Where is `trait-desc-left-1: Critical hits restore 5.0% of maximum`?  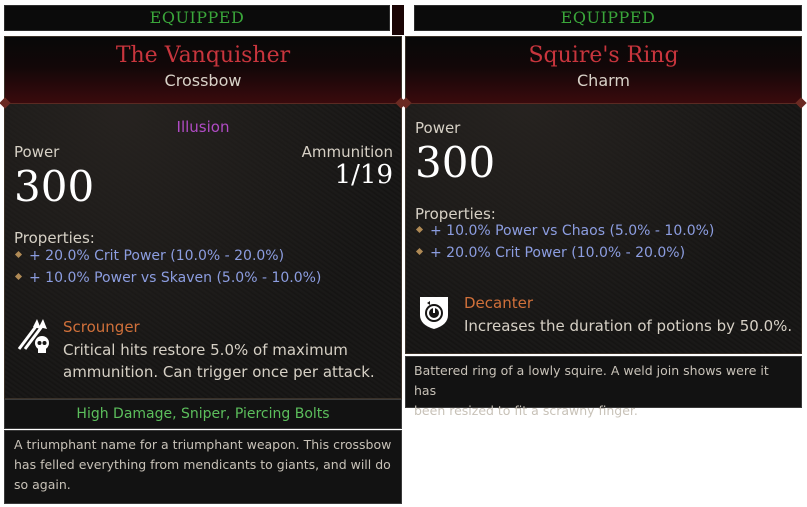 trait-desc-left-1: Critical hits restore 5.0% of maximum is located at coordinates (205, 350).